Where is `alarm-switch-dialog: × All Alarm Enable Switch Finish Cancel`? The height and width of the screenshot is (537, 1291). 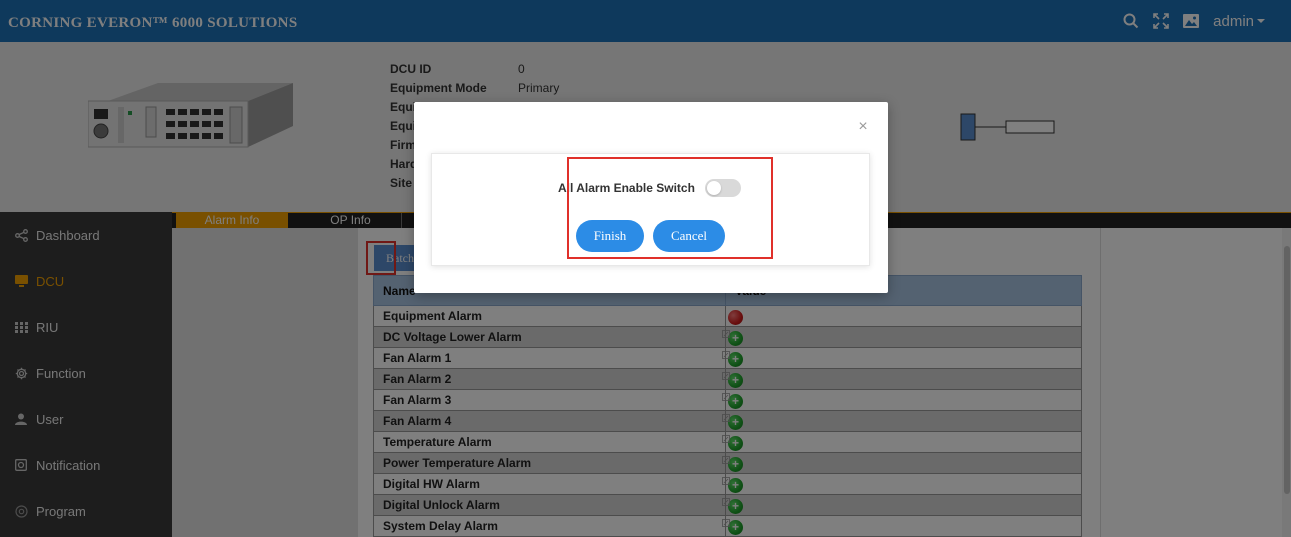 alarm-switch-dialog: × All Alarm Enable Switch Finish Cancel is located at coordinates (651, 197).